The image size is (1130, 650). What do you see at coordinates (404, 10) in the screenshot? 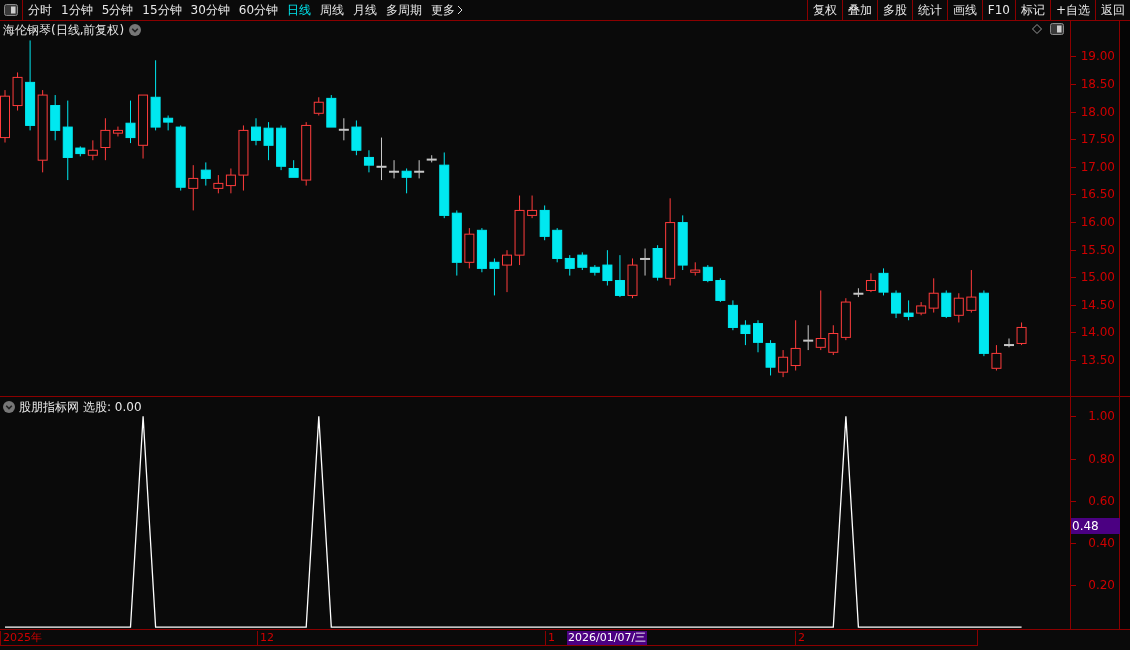
I see `period-tab: 多周期` at bounding box center [404, 10].